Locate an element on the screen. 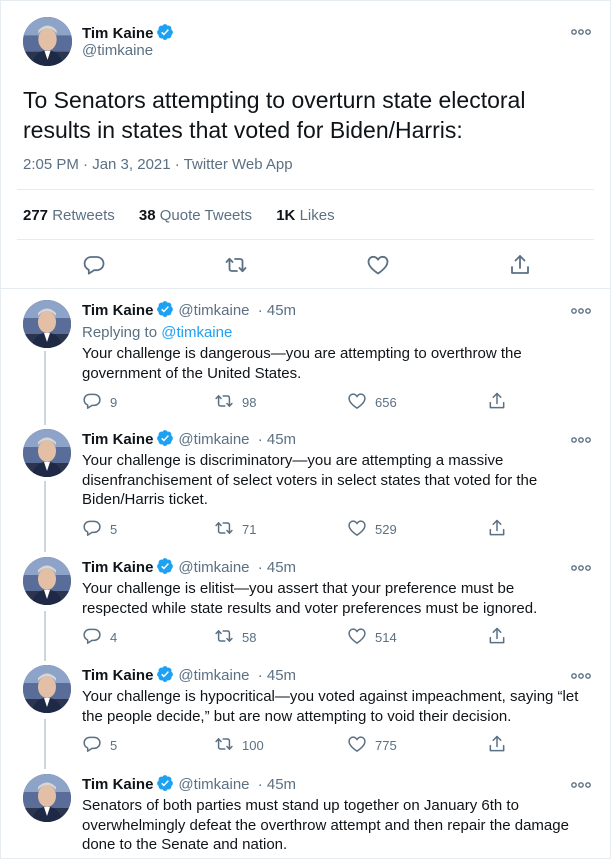  retweets-count: 277 is located at coordinates (36, 215).